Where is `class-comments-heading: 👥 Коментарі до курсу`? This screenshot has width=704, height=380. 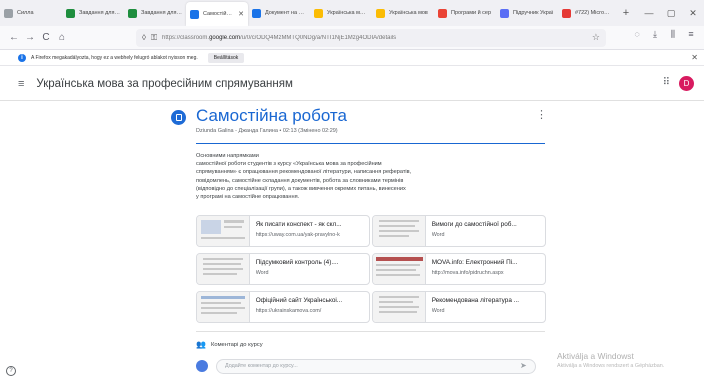
class-comments-heading: 👥 Коментарі до курсу is located at coordinates (229, 344).